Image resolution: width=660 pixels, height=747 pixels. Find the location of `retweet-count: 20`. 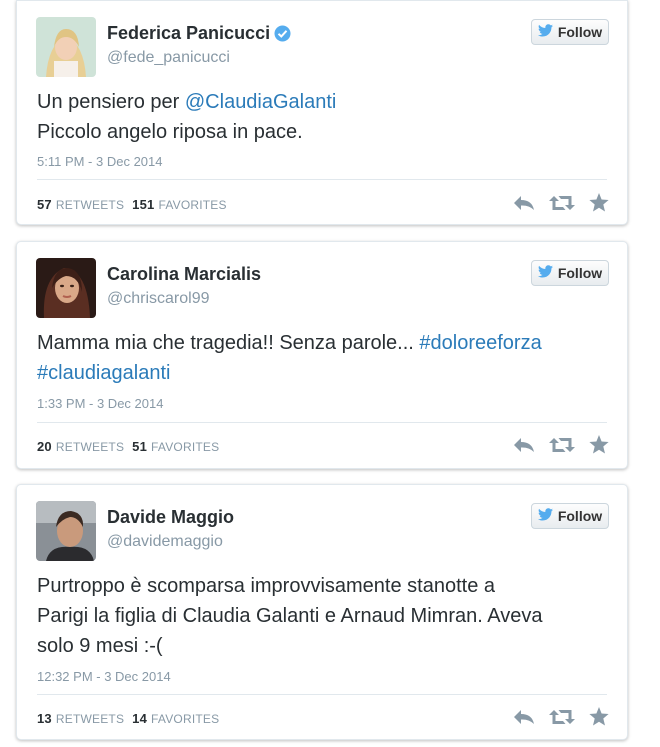

retweet-count: 20 is located at coordinates (44, 446).